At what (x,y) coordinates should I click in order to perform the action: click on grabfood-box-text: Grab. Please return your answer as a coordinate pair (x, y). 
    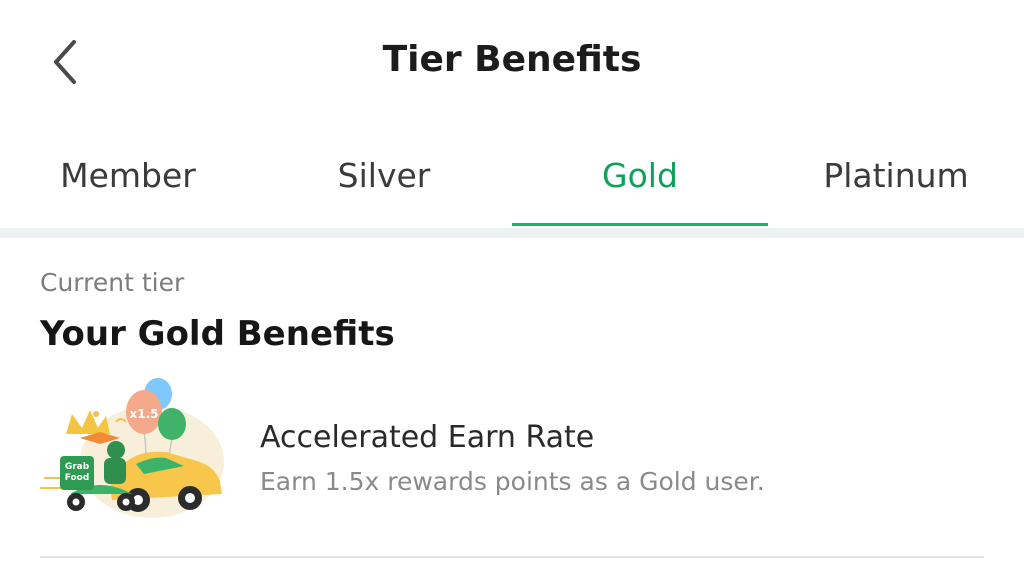
    Looking at the image, I should click on (77, 467).